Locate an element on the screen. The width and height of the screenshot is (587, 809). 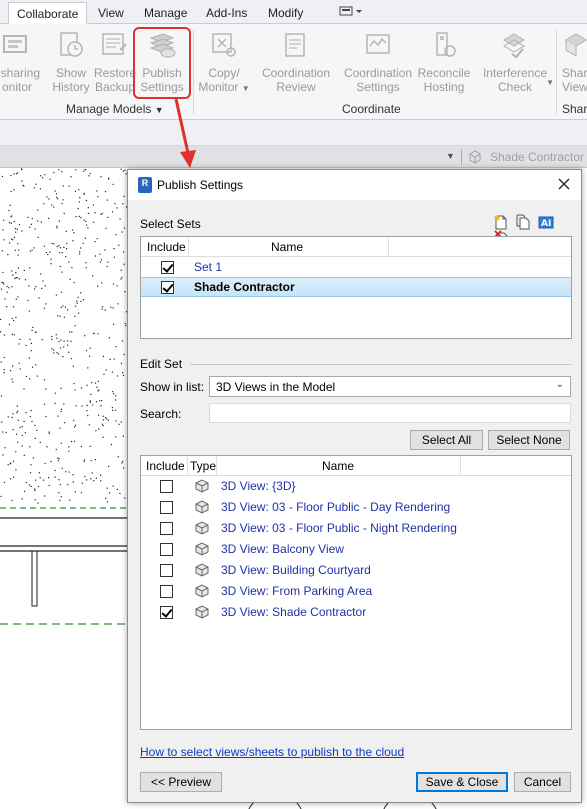
coordination-settings-button: Coordination Settings is located at coordinates (378, 65).